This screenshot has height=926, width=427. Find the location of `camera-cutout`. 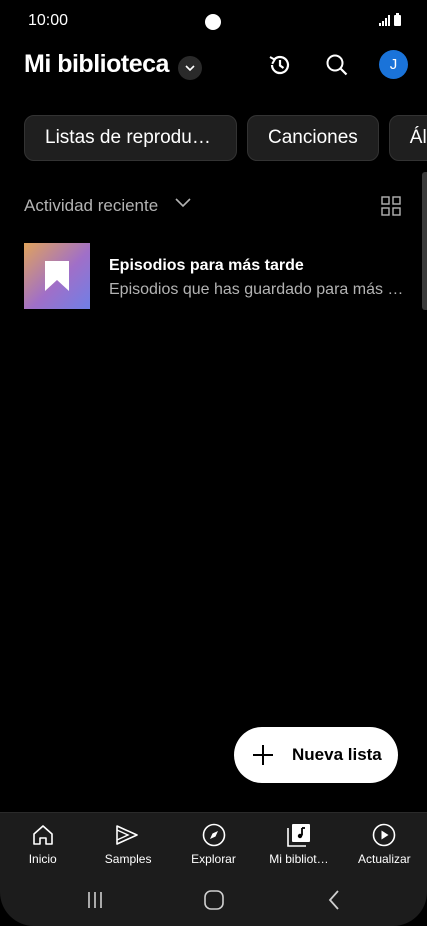

camera-cutout is located at coordinates (213, 22).